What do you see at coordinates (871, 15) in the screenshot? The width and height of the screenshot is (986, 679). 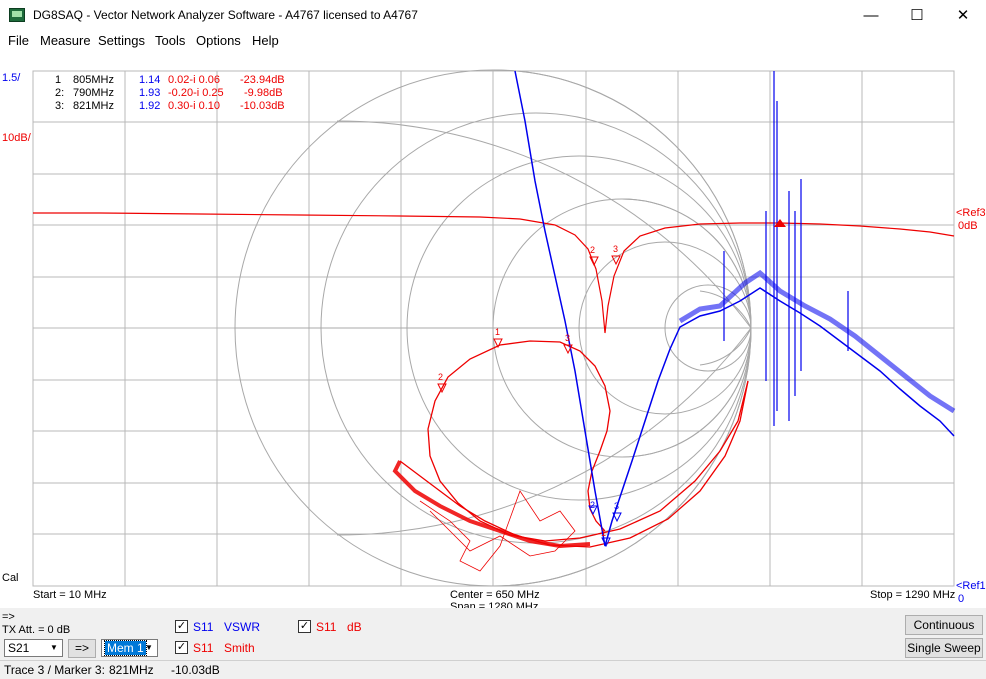 I see `minimize-button: —` at bounding box center [871, 15].